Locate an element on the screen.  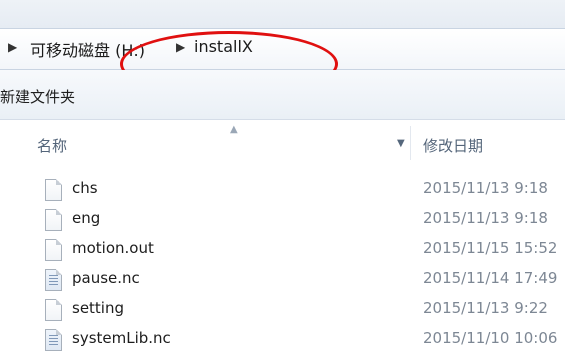
file-name: pause.nc is located at coordinates (106, 278).